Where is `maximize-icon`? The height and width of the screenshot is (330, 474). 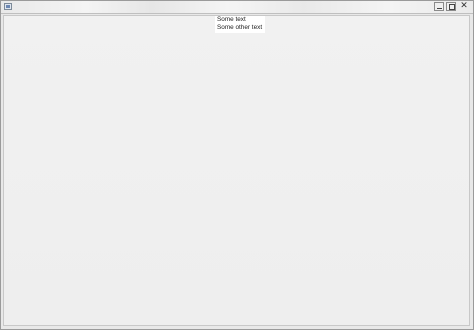
maximize-icon is located at coordinates (452, 7).